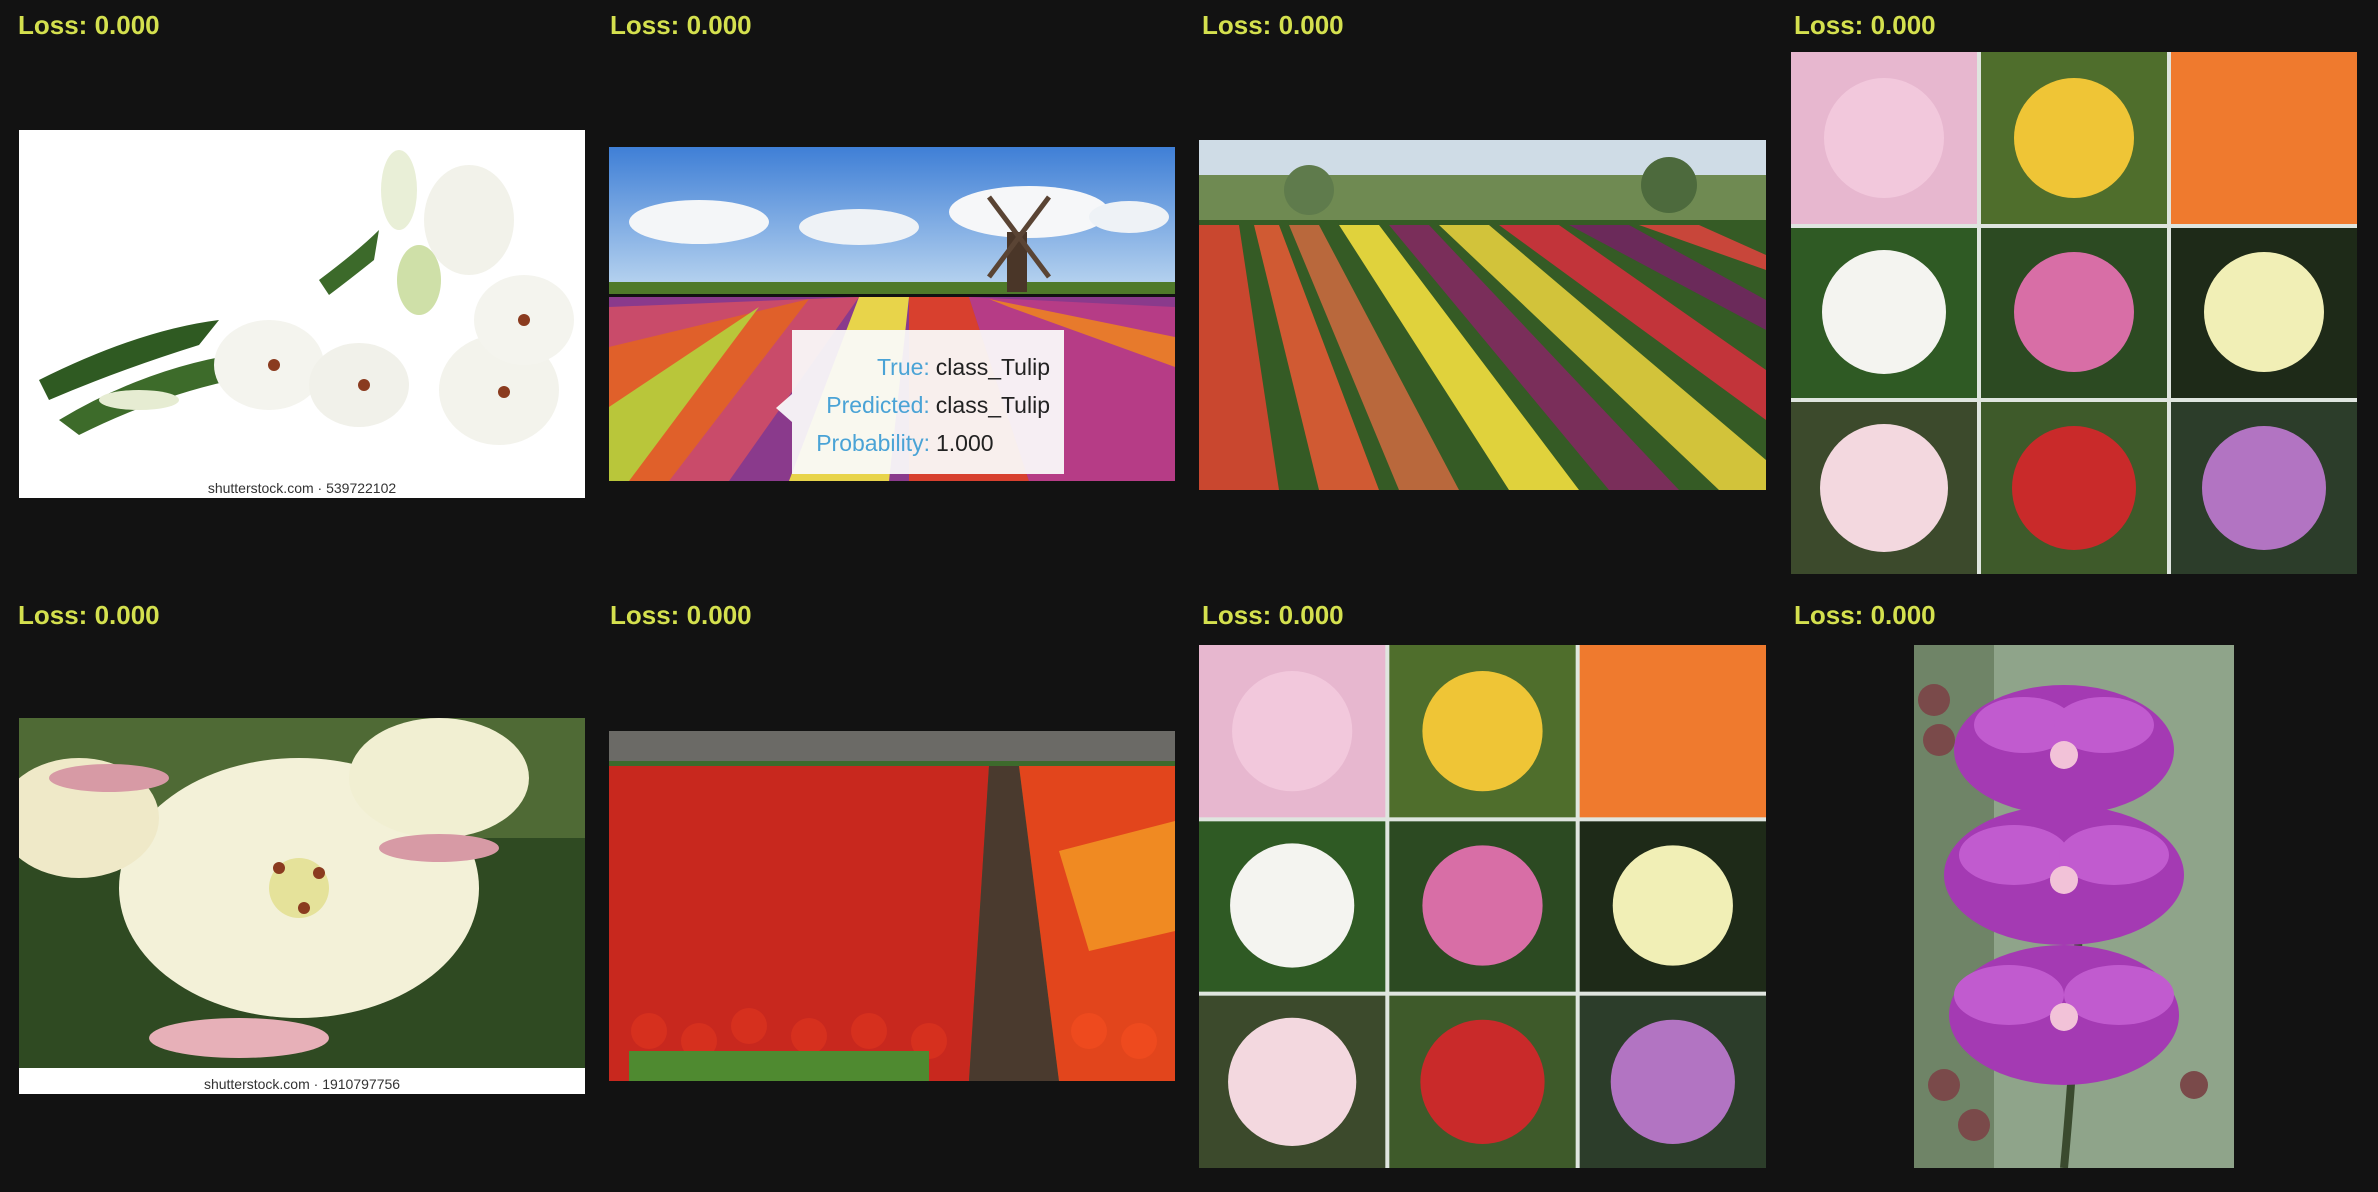 The height and width of the screenshot is (1192, 2378). I want to click on tooltip-row-probability: Probability: 1.000, so click(928, 443).